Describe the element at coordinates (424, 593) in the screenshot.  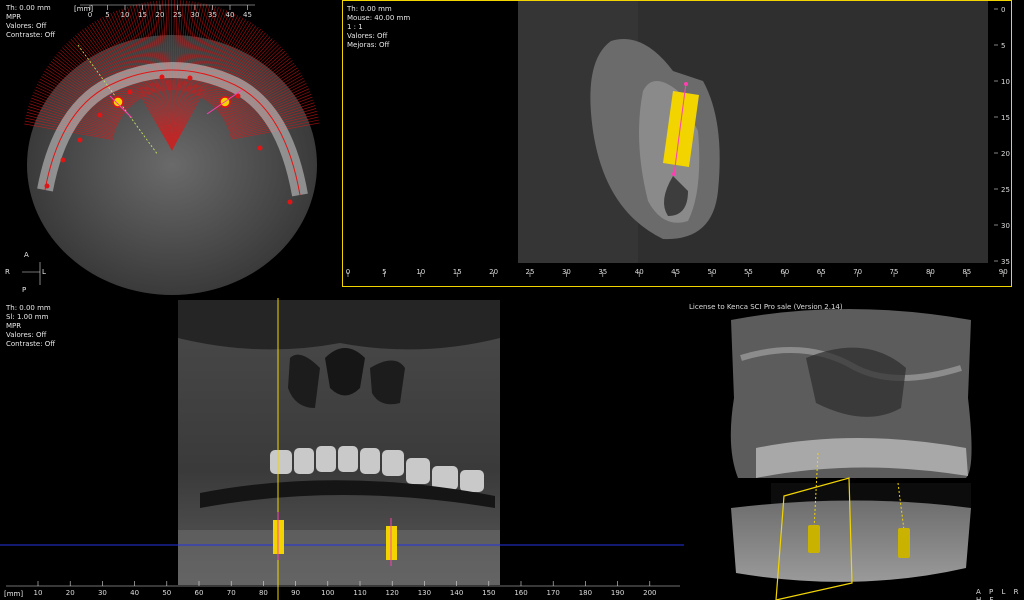
I see `ruler-label: 130` at that location.